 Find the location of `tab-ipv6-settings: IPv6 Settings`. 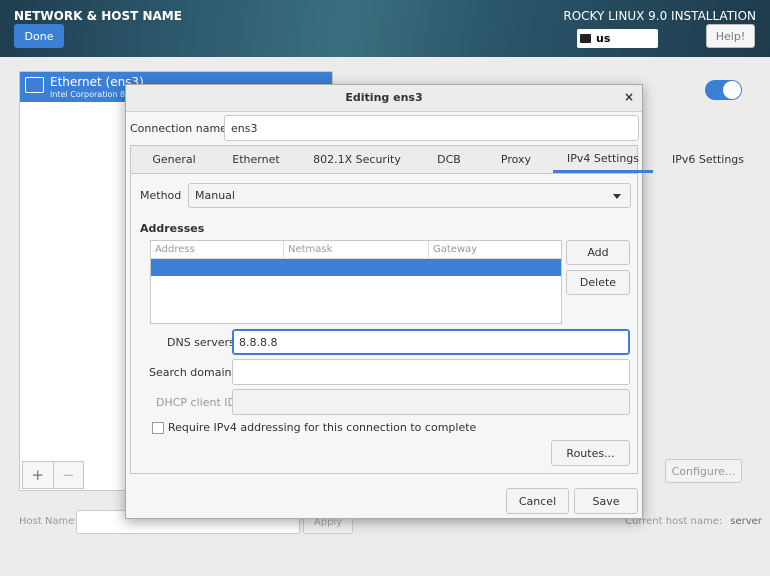

tab-ipv6-settings: IPv6 Settings is located at coordinates (708, 159).